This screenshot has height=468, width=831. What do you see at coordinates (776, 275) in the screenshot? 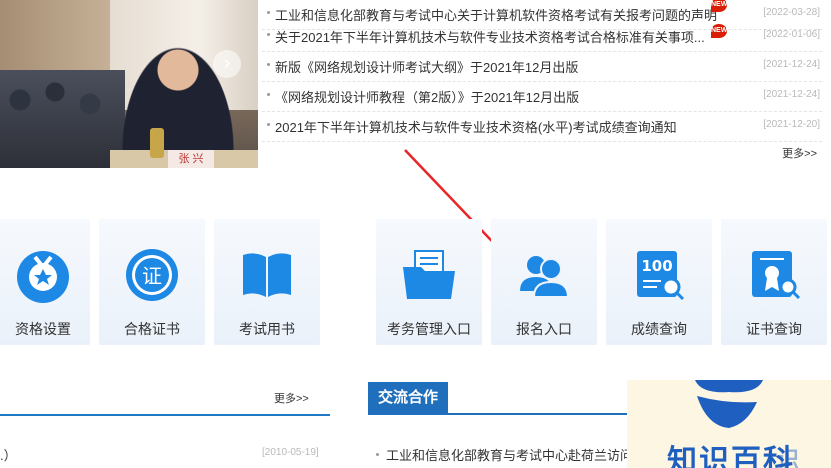
I see `certificate-search-icon` at bounding box center [776, 275].